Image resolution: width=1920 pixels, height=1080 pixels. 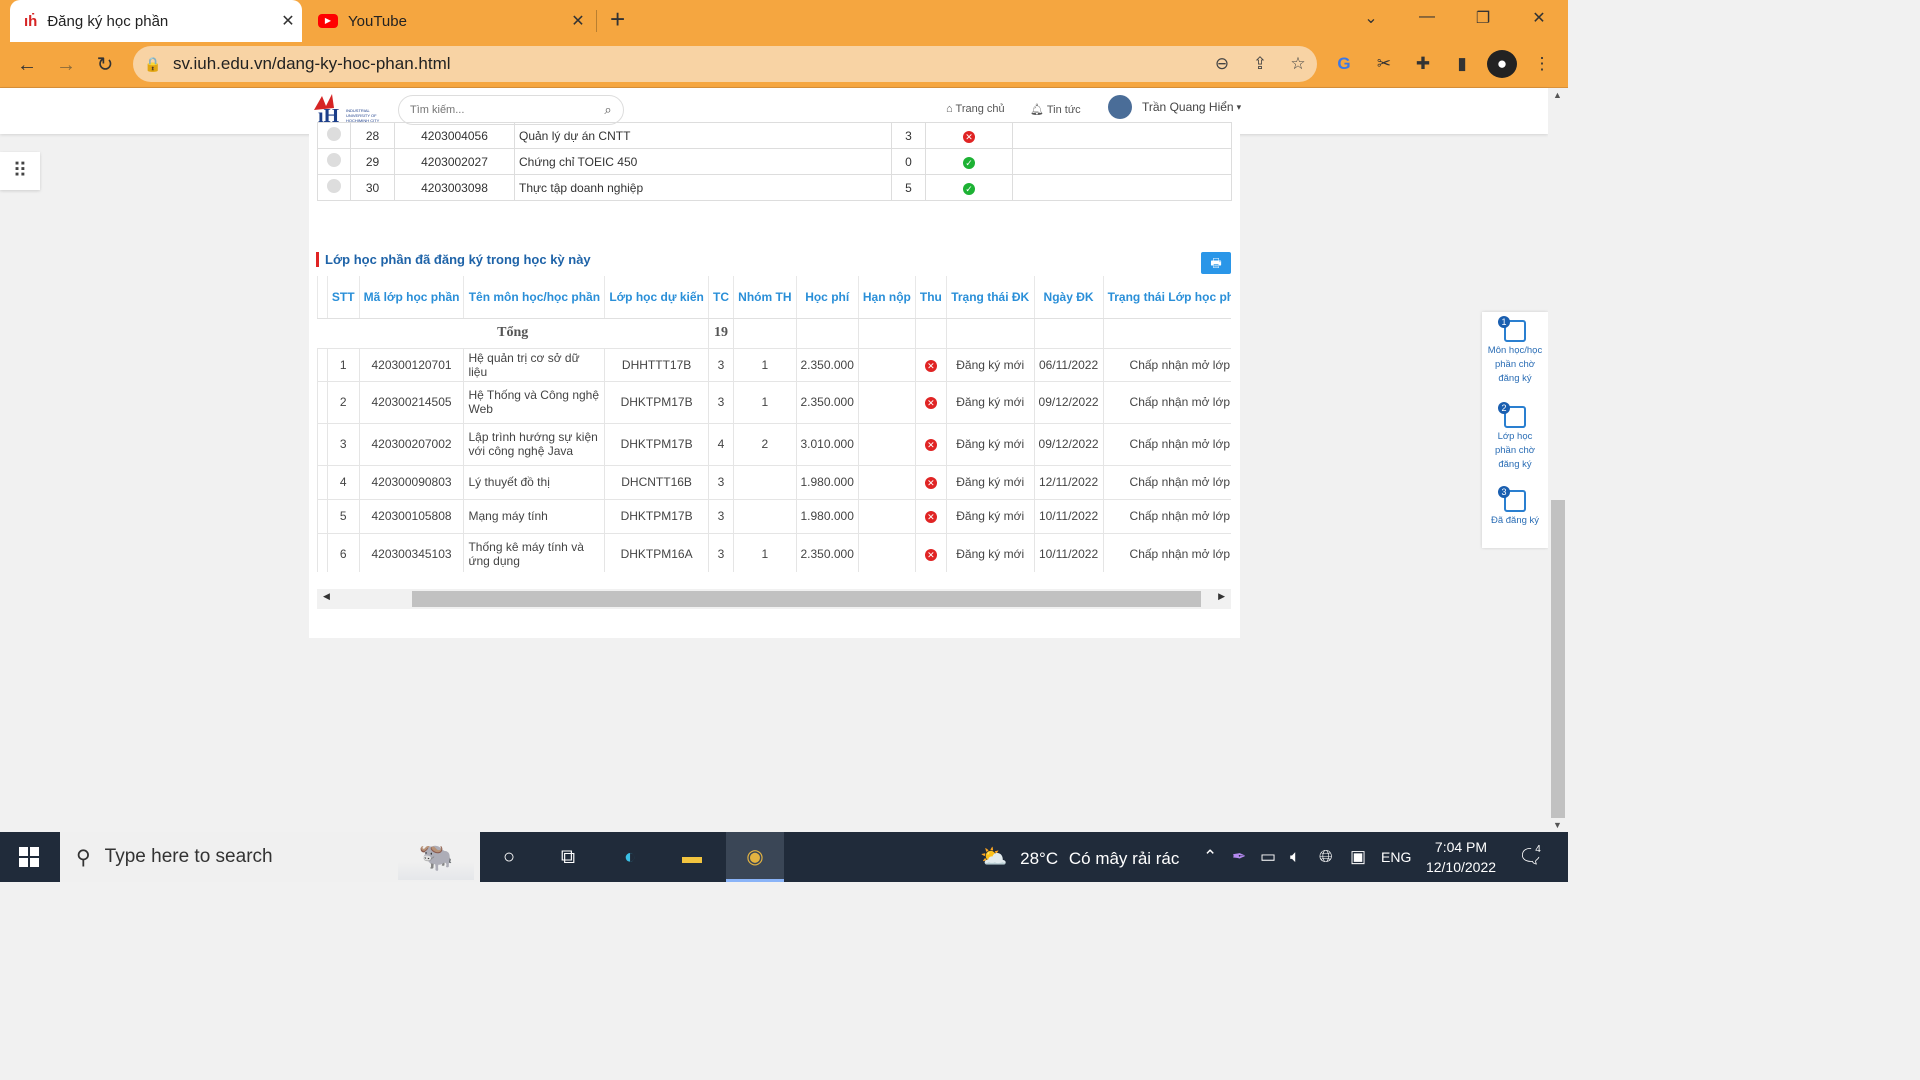 What do you see at coordinates (449, 21) in the screenshot?
I see `tab-youtube: ▶ YouTube ✕` at bounding box center [449, 21].